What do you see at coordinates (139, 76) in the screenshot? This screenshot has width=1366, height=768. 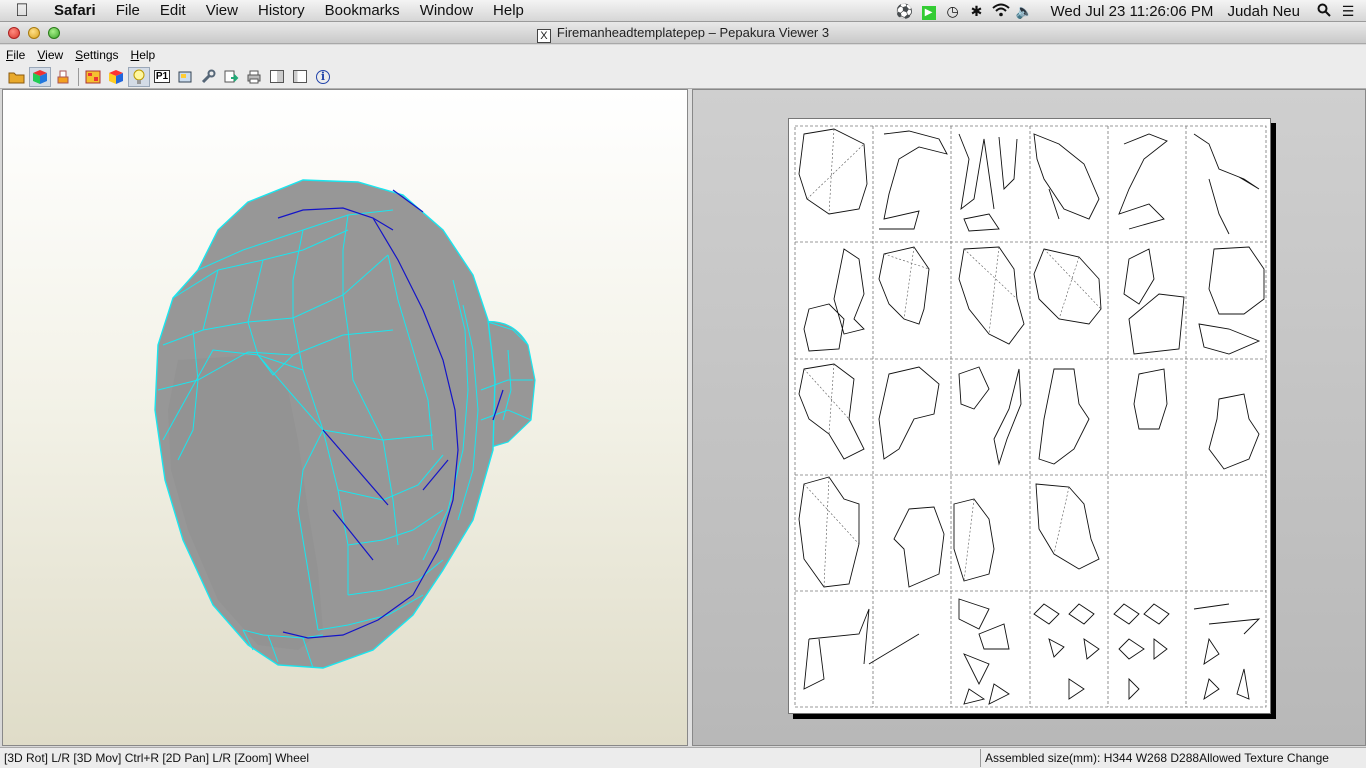 I see `light-bulb-icon` at bounding box center [139, 76].